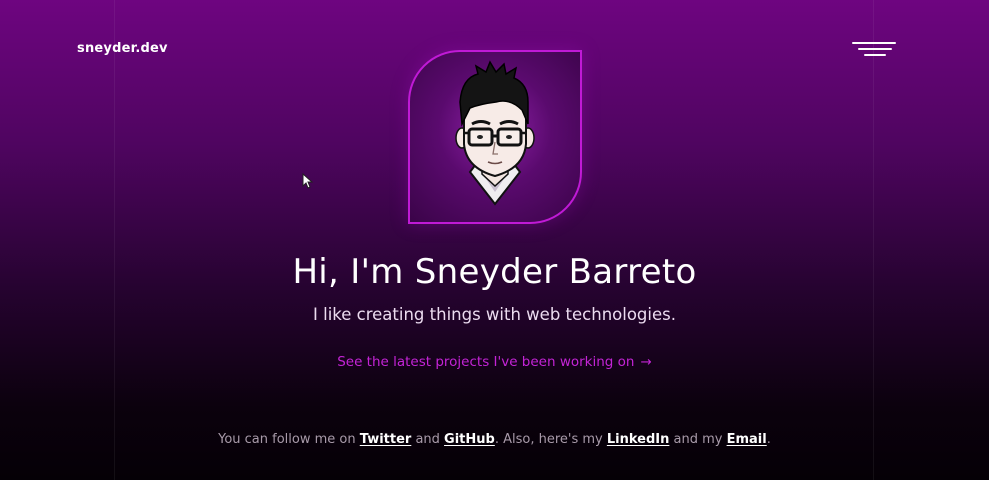 Image resolution: width=989 pixels, height=480 pixels. Describe the element at coordinates (638, 439) in the screenshot. I see `linkedin-link: LinkedIn` at that location.